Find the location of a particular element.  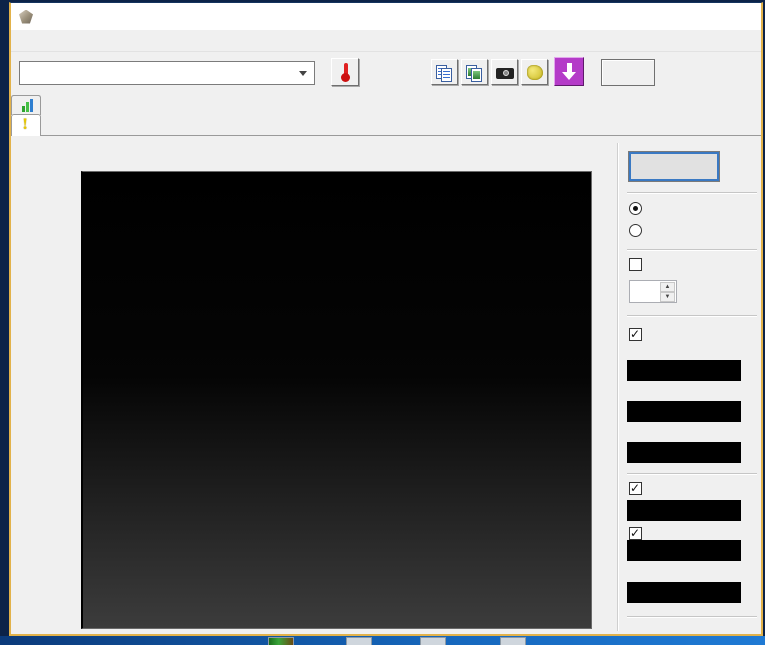

read-radio is located at coordinates (638, 208).